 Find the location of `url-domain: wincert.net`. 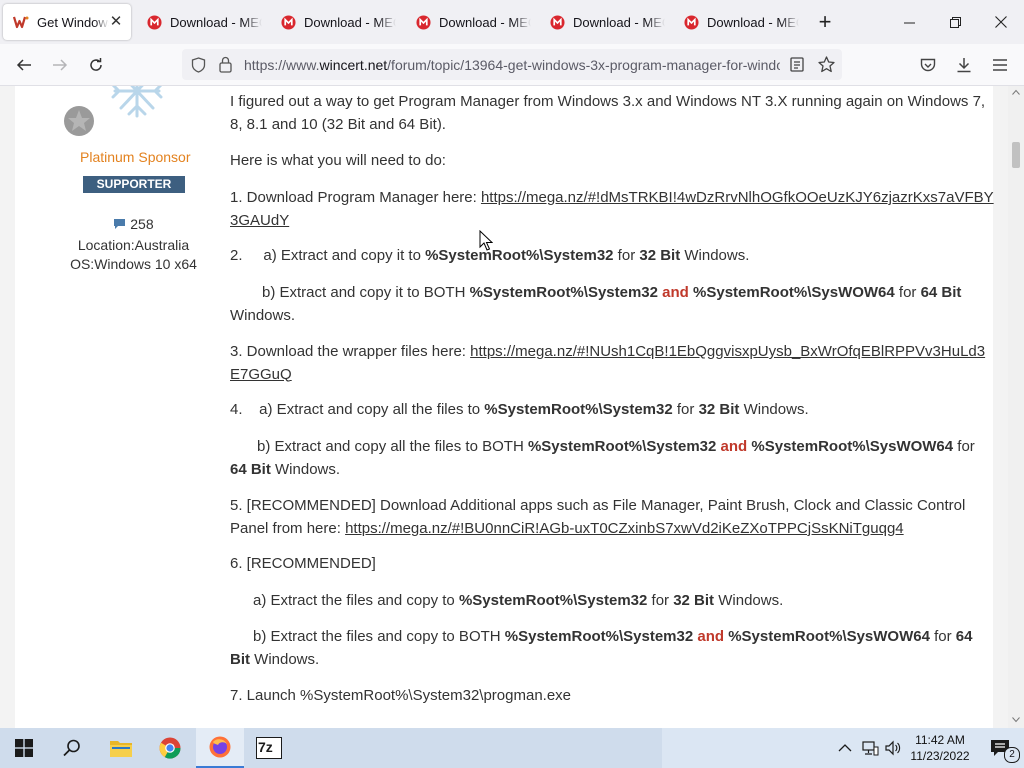

url-domain: wincert.net is located at coordinates (353, 65).